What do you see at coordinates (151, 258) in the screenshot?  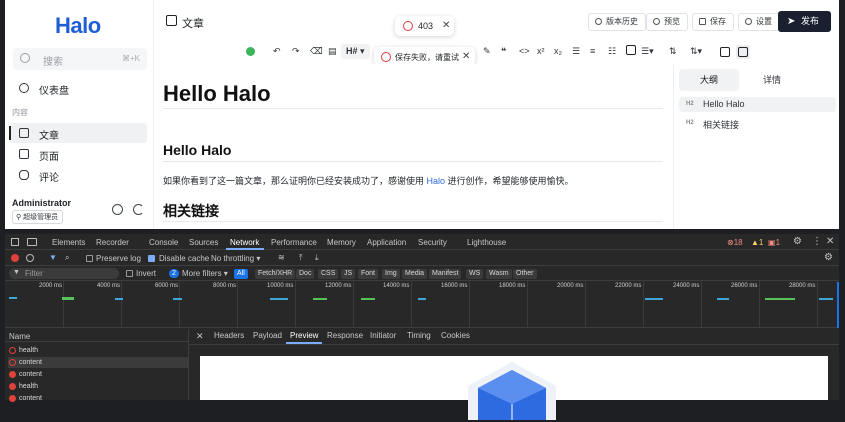 I see `disable-cache-checkbox` at bounding box center [151, 258].